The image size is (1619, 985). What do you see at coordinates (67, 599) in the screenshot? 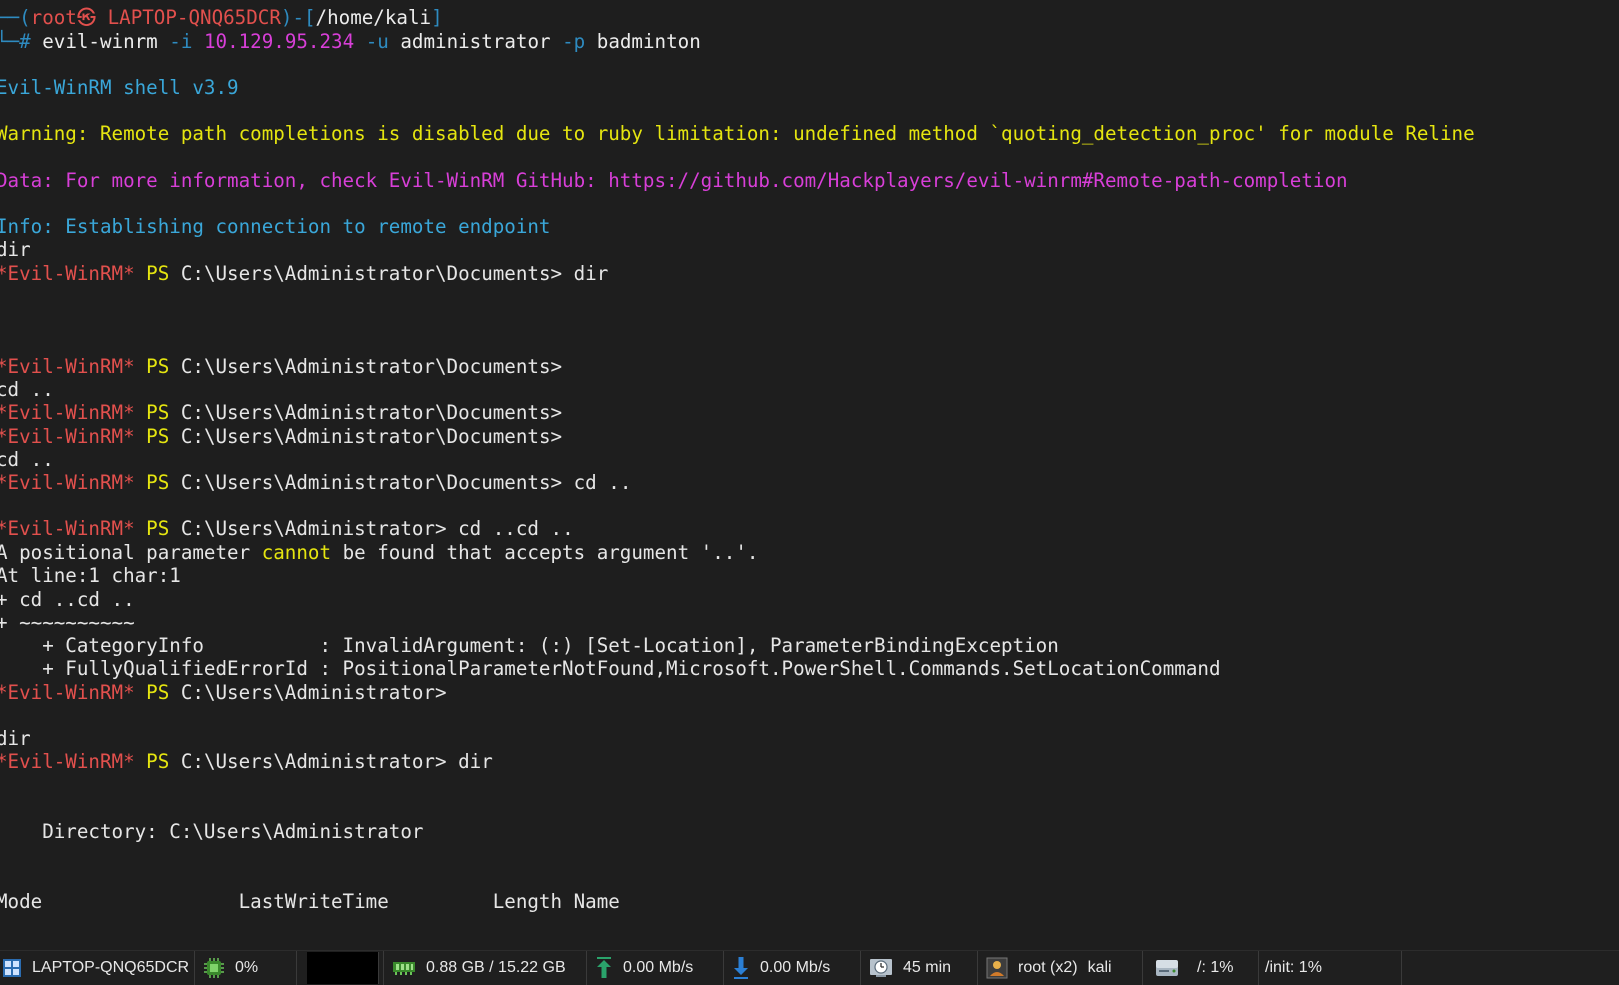
I see `error-line: + cd ..cd ..` at bounding box center [67, 599].